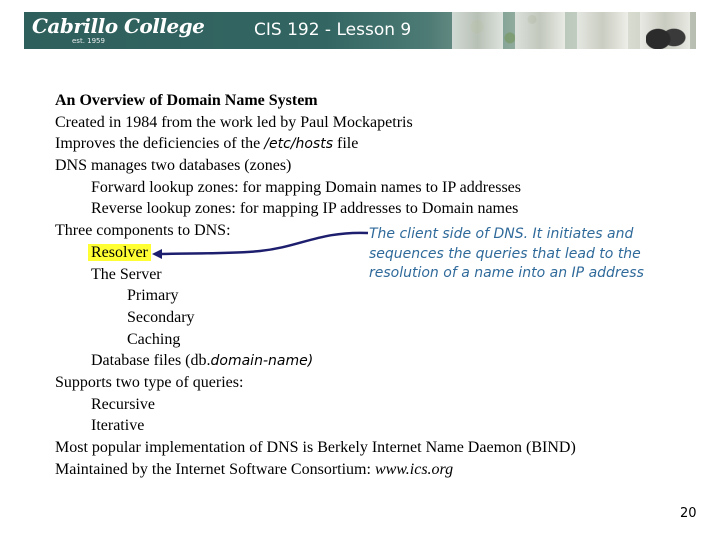 The width and height of the screenshot is (720, 540). Describe the element at coordinates (688, 513) in the screenshot. I see `page-number: 20` at that location.